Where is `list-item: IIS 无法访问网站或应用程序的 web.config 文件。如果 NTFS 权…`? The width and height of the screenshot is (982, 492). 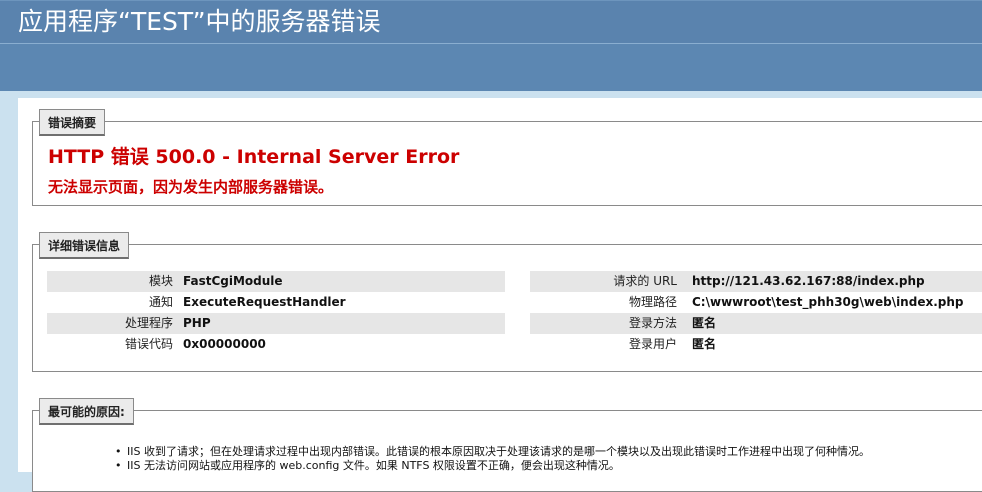
list-item: IIS 无法访问网站或应用程序的 web.config 文件。如果 NTFS 权… is located at coordinates (492, 466).